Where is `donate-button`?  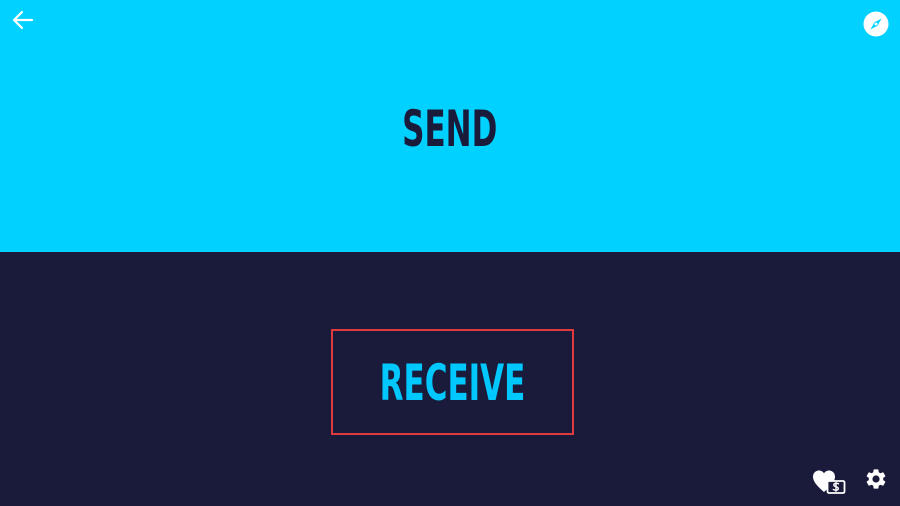 donate-button is located at coordinates (829, 482).